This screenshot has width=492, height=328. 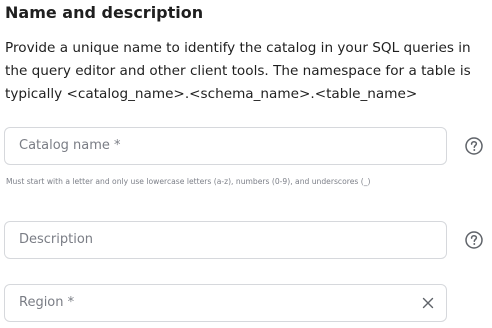 What do you see at coordinates (225, 240) in the screenshot?
I see `description-field: Description` at bounding box center [225, 240].